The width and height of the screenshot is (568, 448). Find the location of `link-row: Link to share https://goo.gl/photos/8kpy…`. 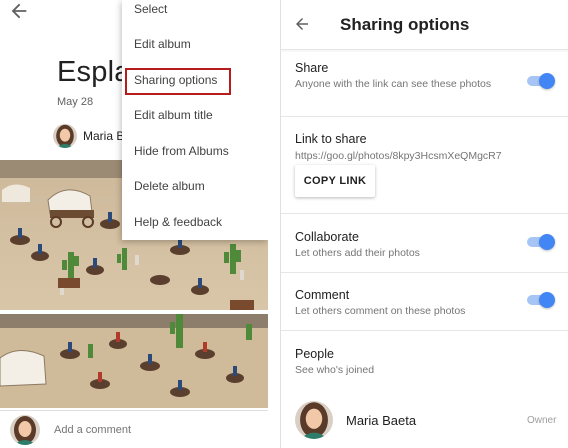

link-row: Link to share https://goo.gl/photos/8kpy… is located at coordinates (424, 165).